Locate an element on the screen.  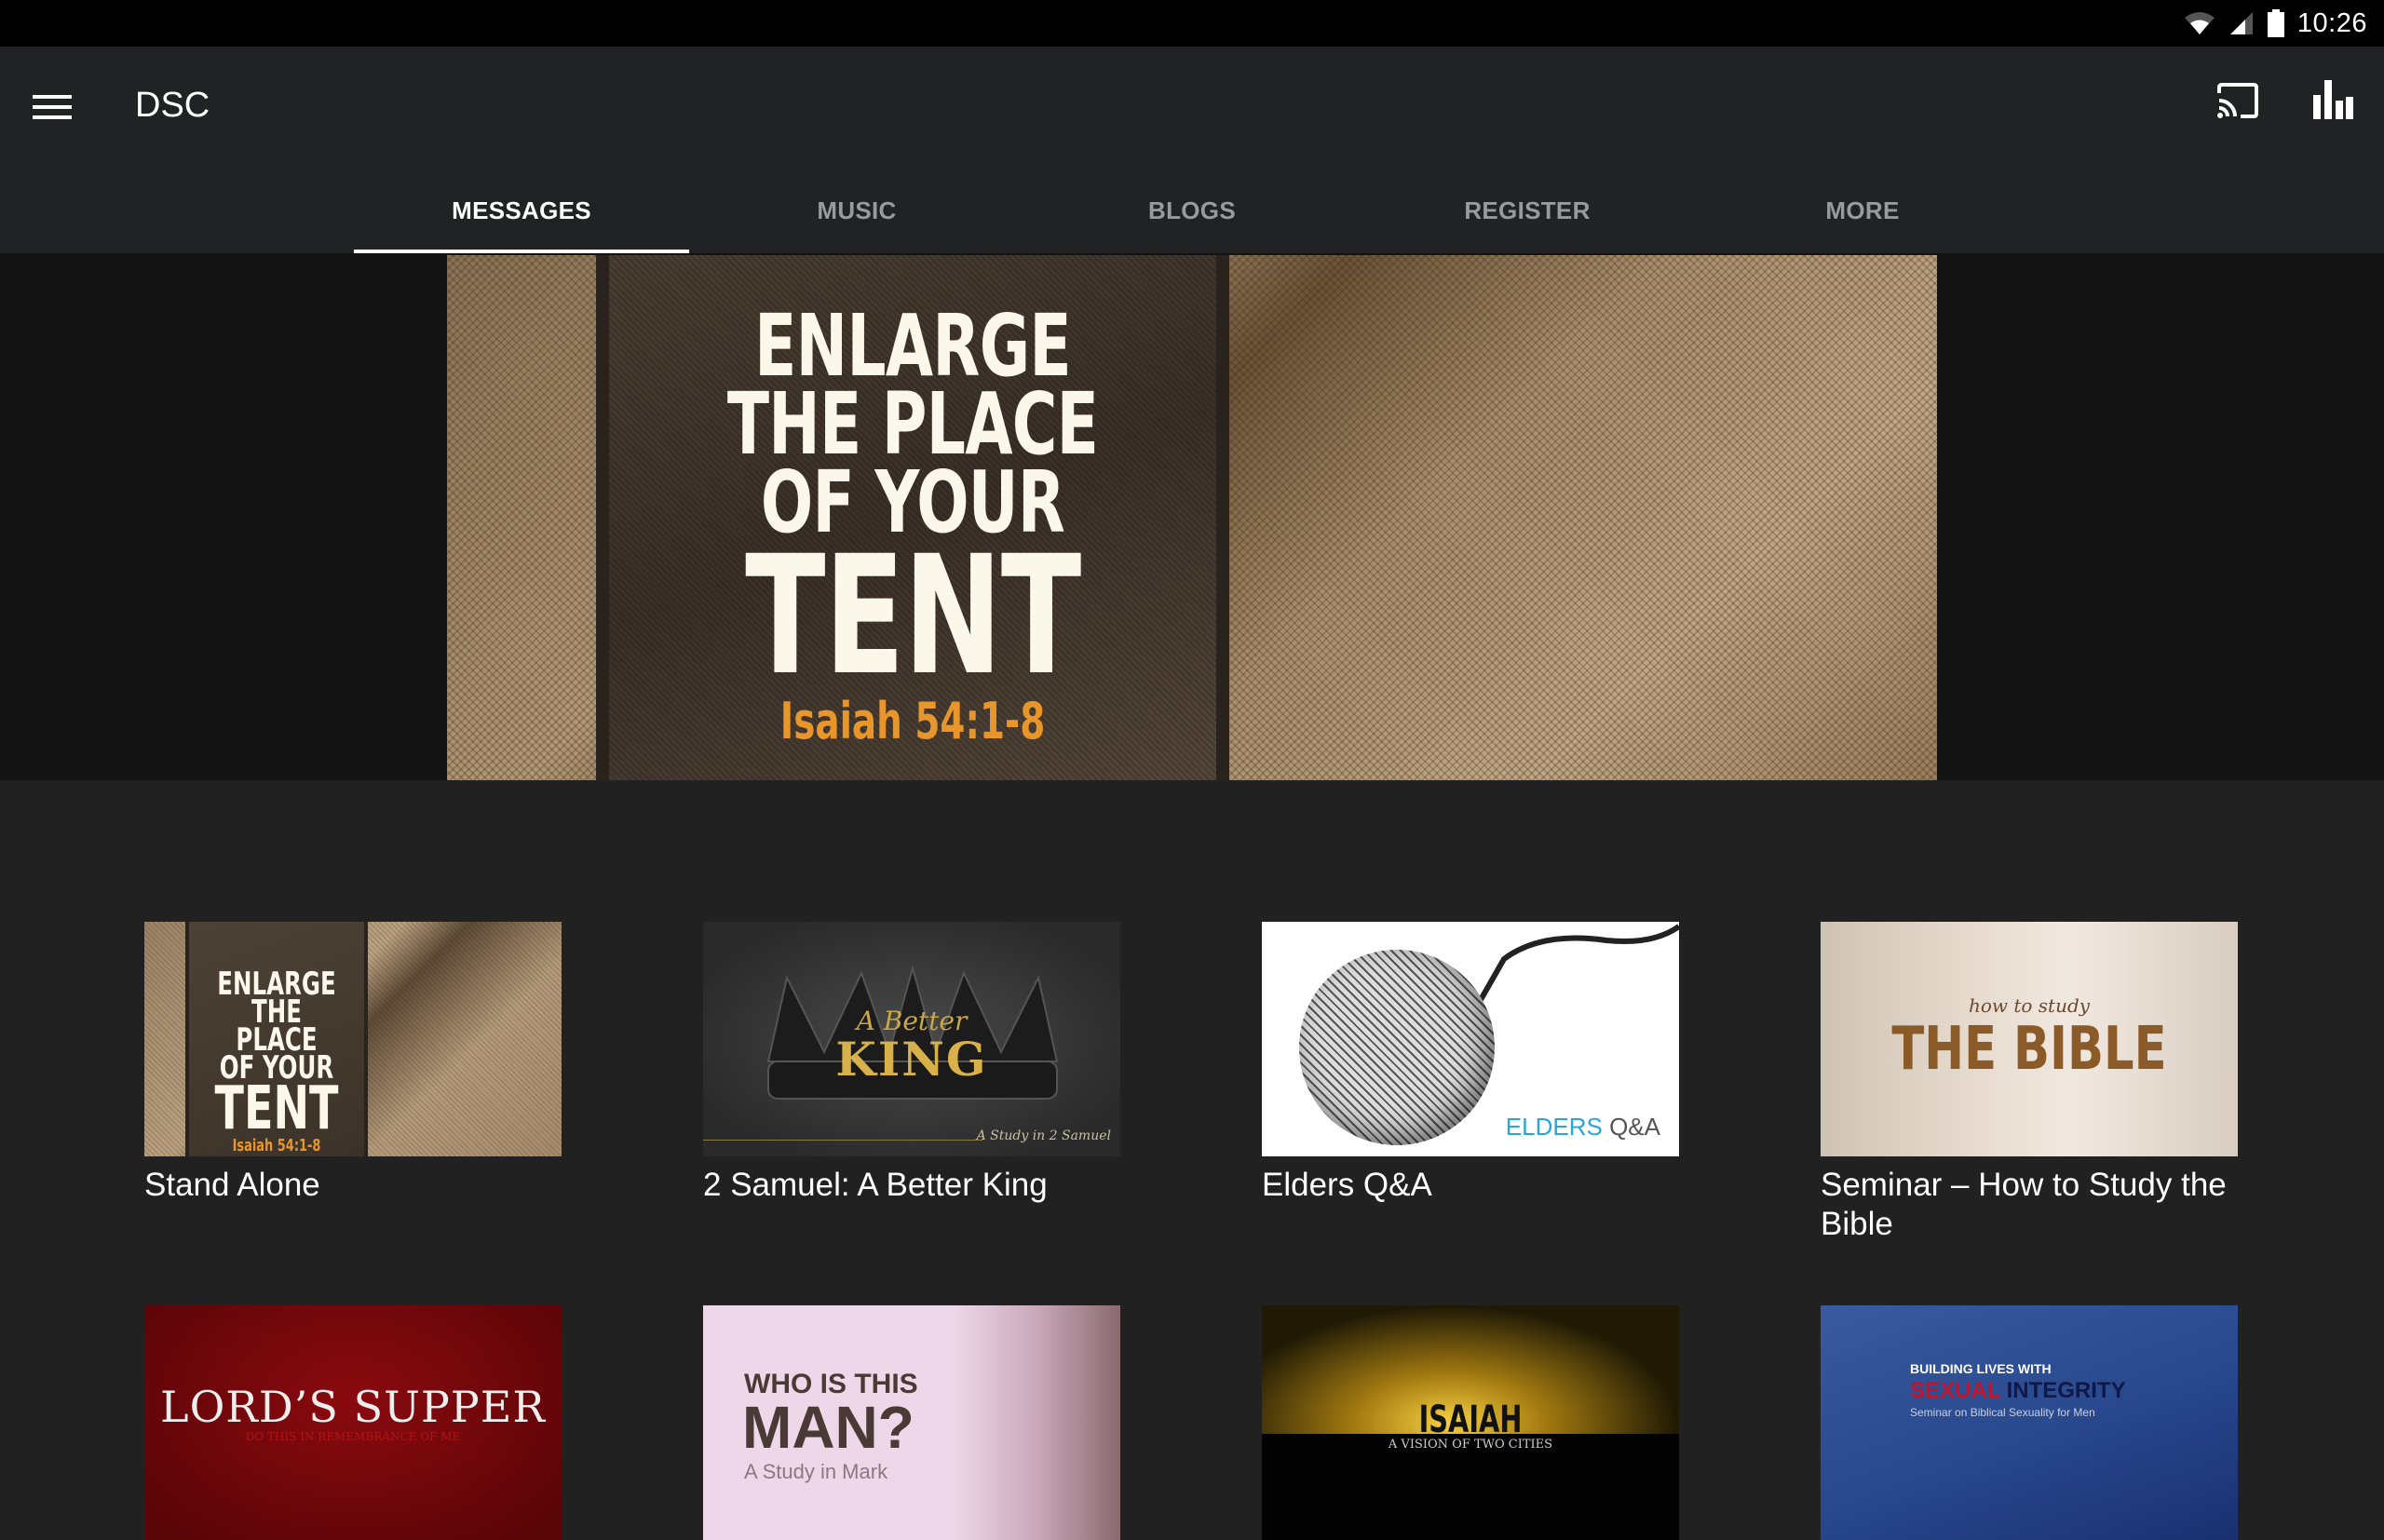
thumbnail-main: SEXUAL INTEGRITY is located at coordinates (2018, 1391).